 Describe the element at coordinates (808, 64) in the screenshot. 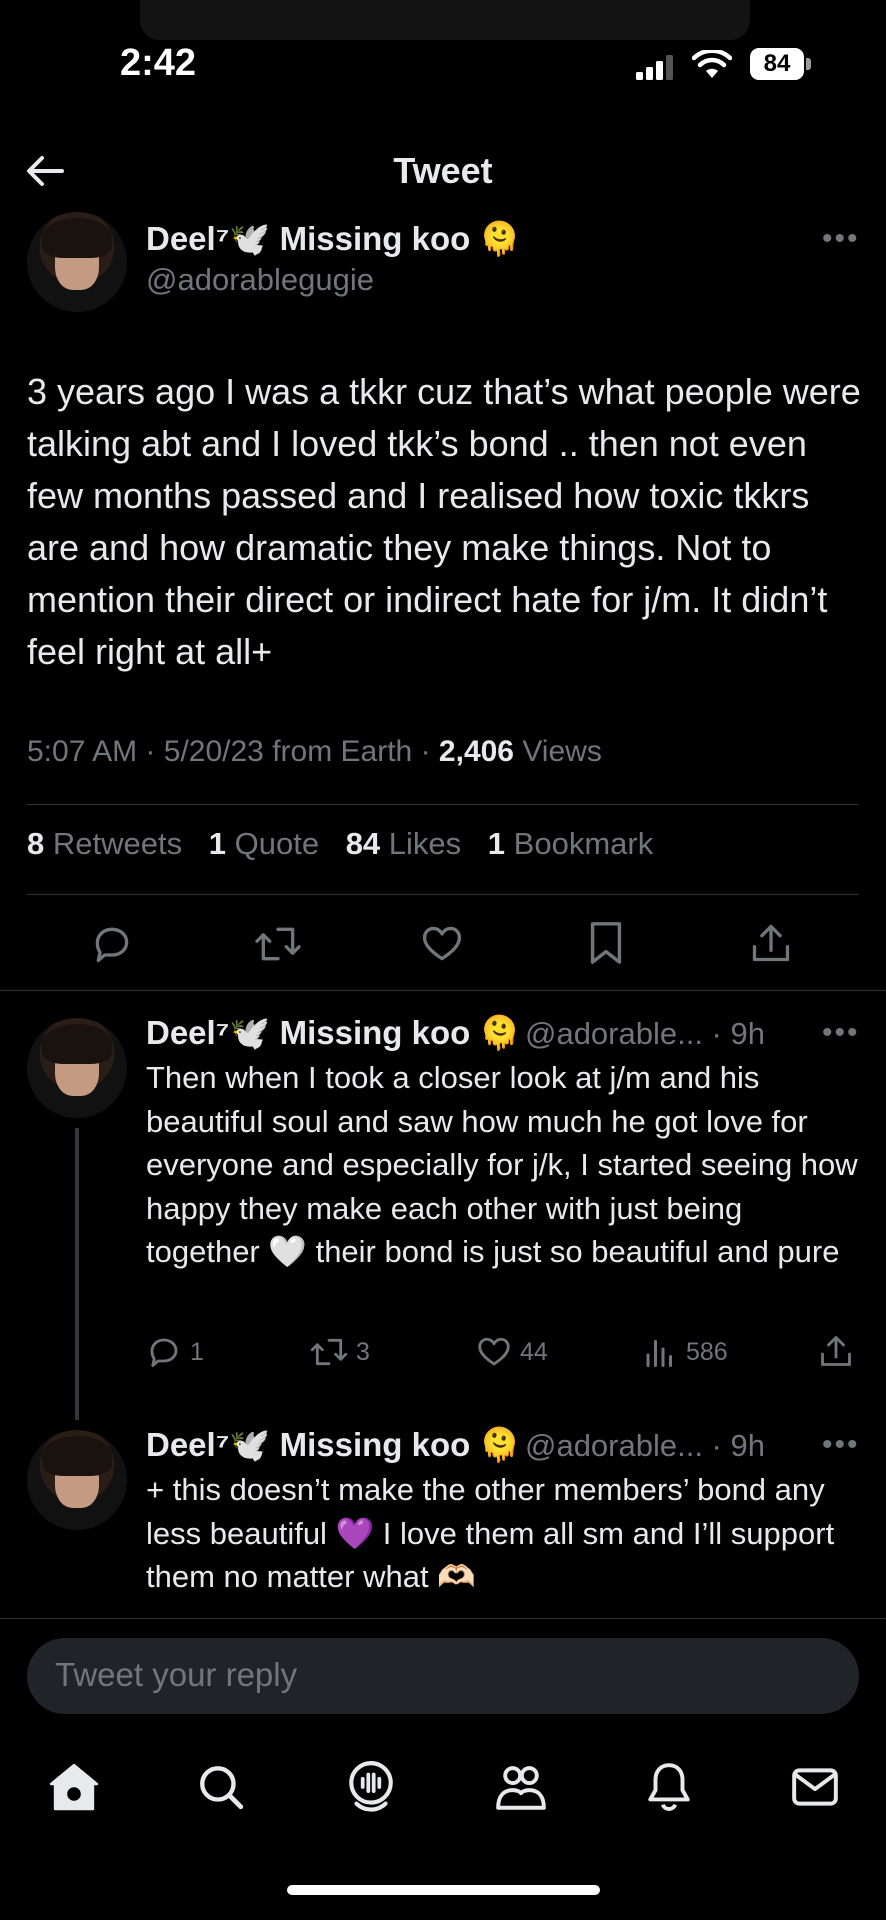

I see `battery-nub` at that location.